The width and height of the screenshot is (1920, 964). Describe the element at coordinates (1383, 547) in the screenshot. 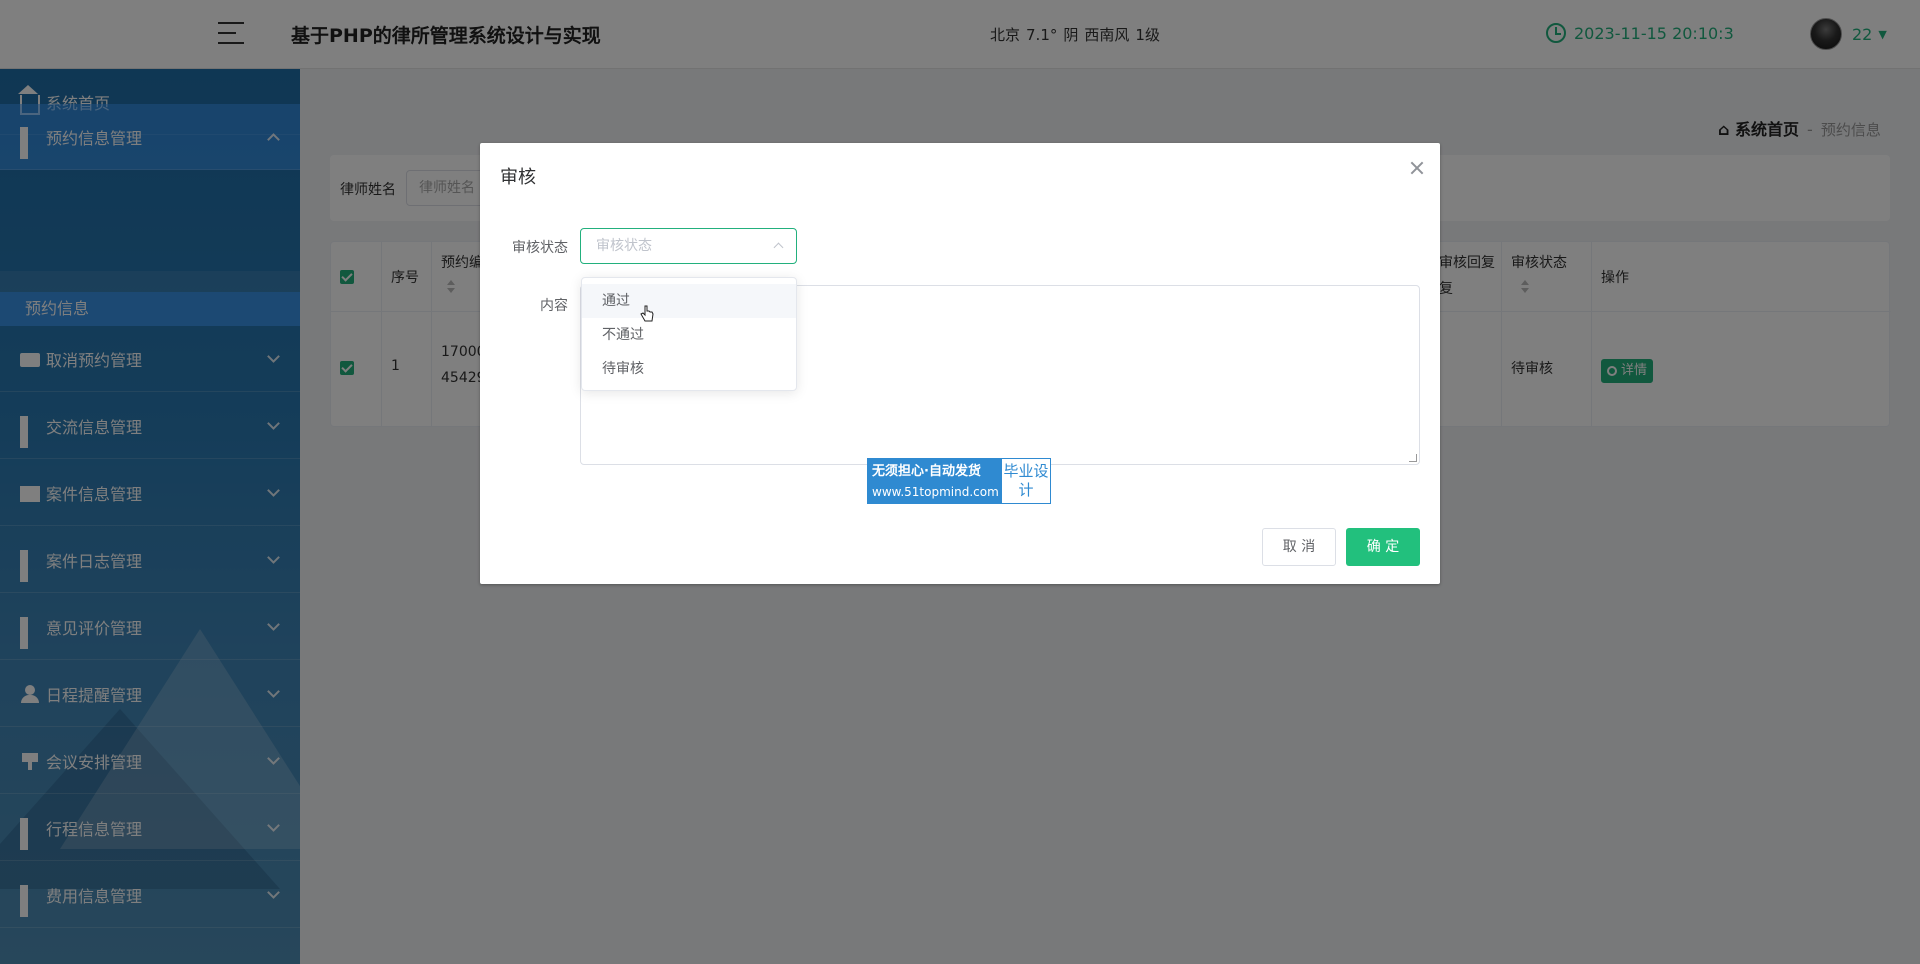

I see `confirm-button: 确 定` at that location.